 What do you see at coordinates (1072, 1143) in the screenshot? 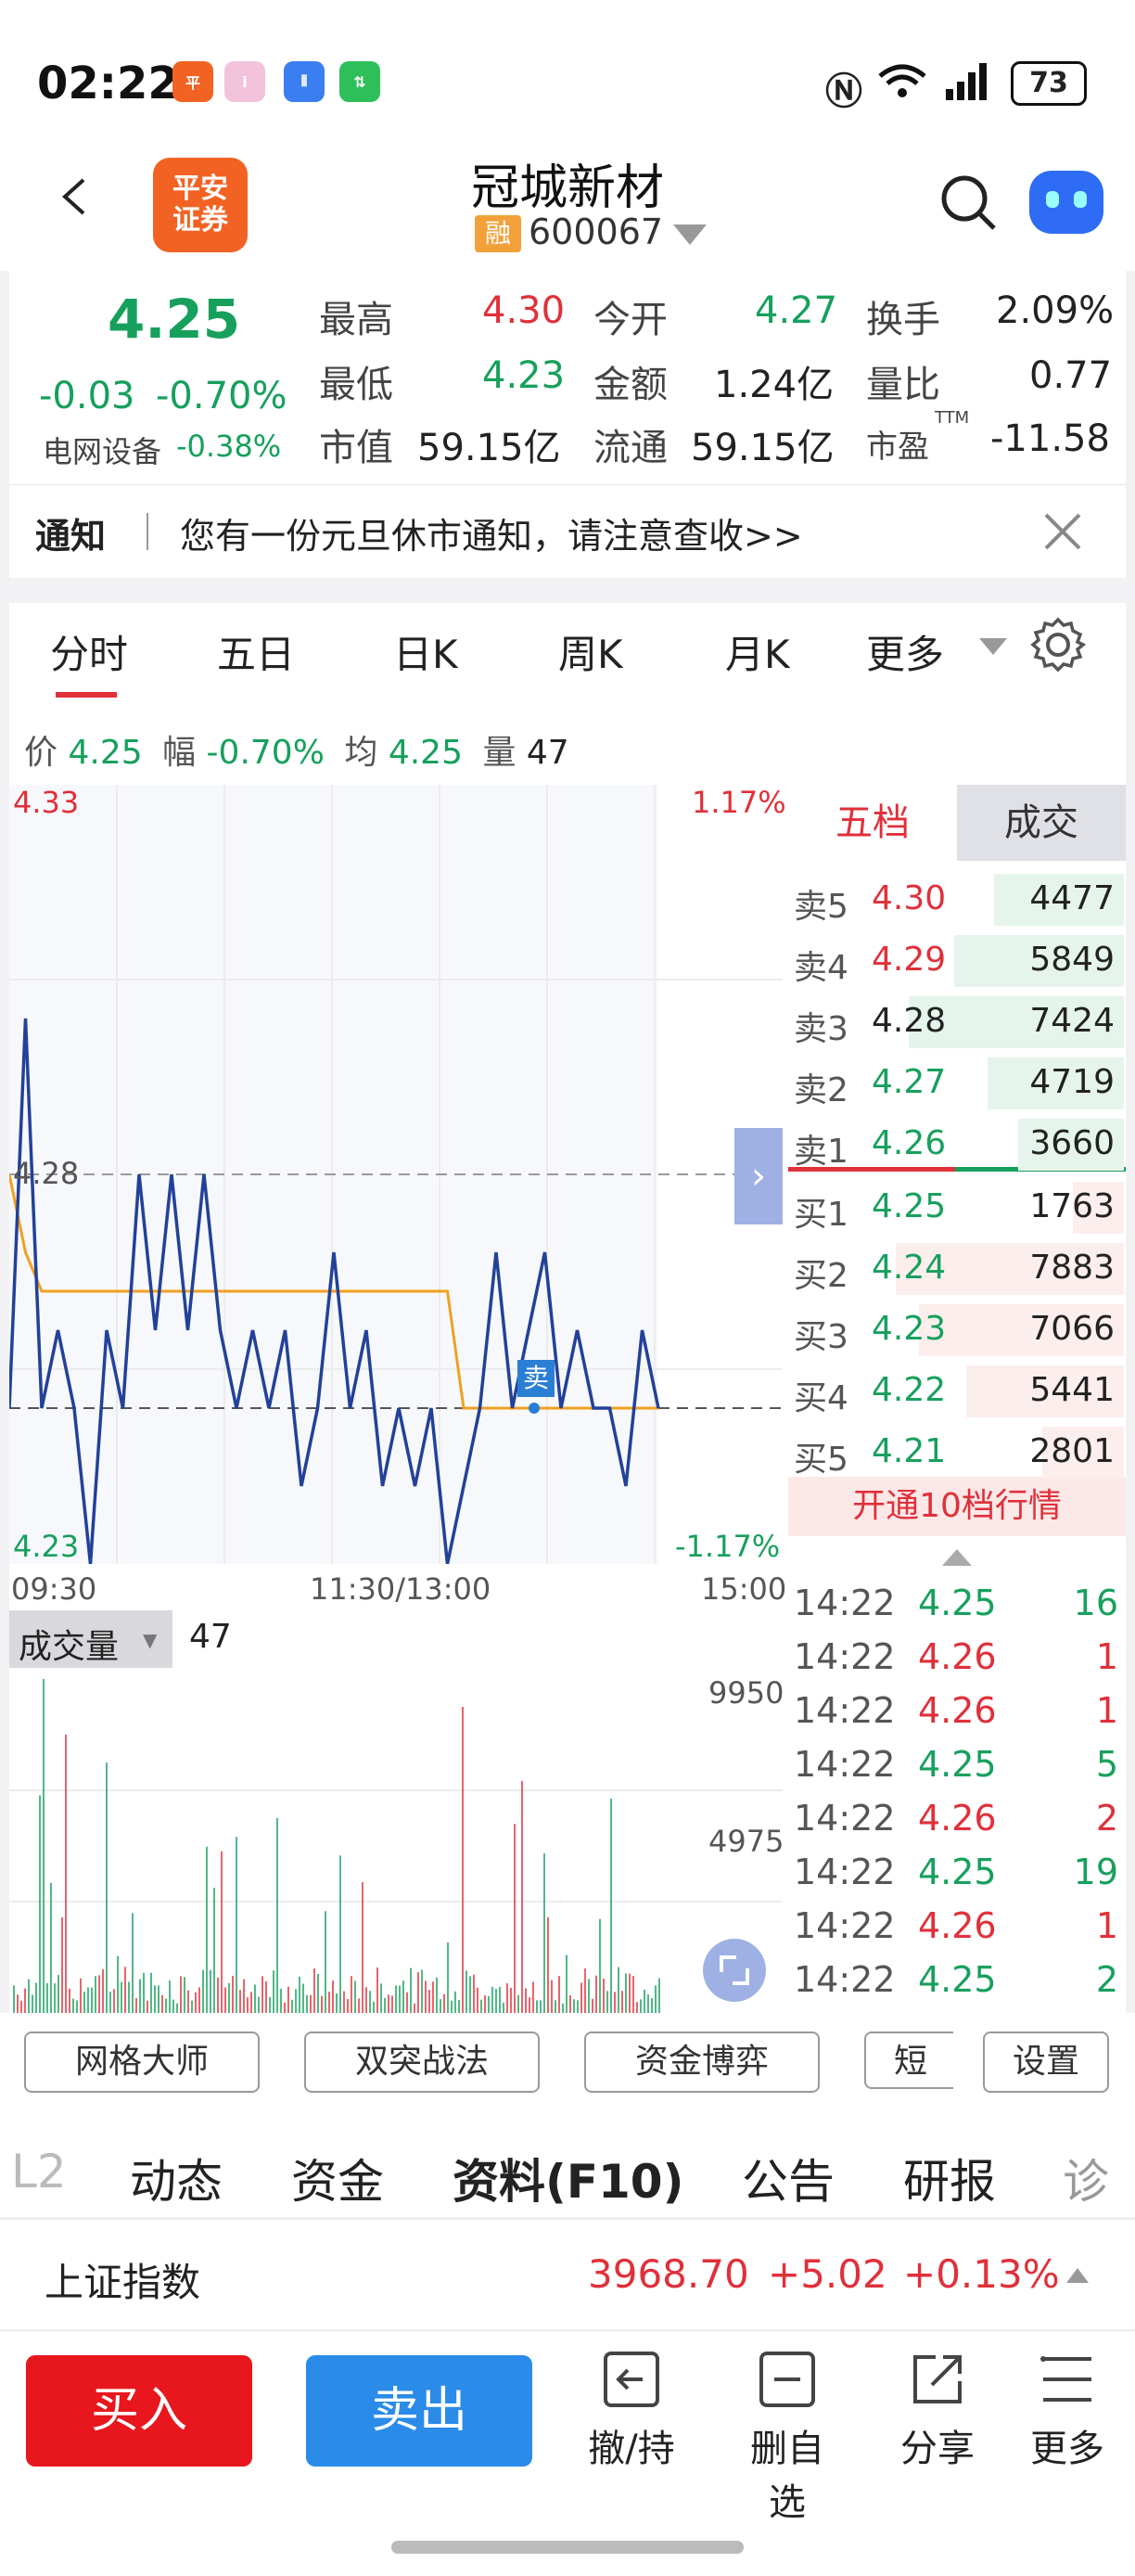
I see `ask-volume: 3660` at bounding box center [1072, 1143].